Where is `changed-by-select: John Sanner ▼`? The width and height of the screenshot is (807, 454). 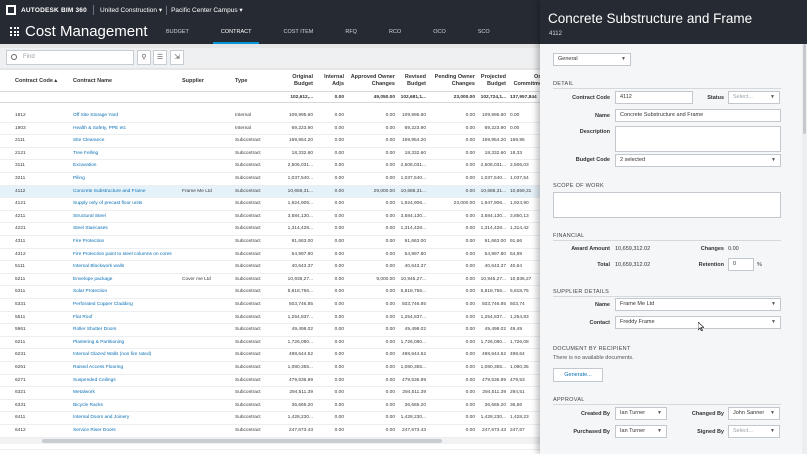 changed-by-select: John Sanner ▼ is located at coordinates (754, 413).